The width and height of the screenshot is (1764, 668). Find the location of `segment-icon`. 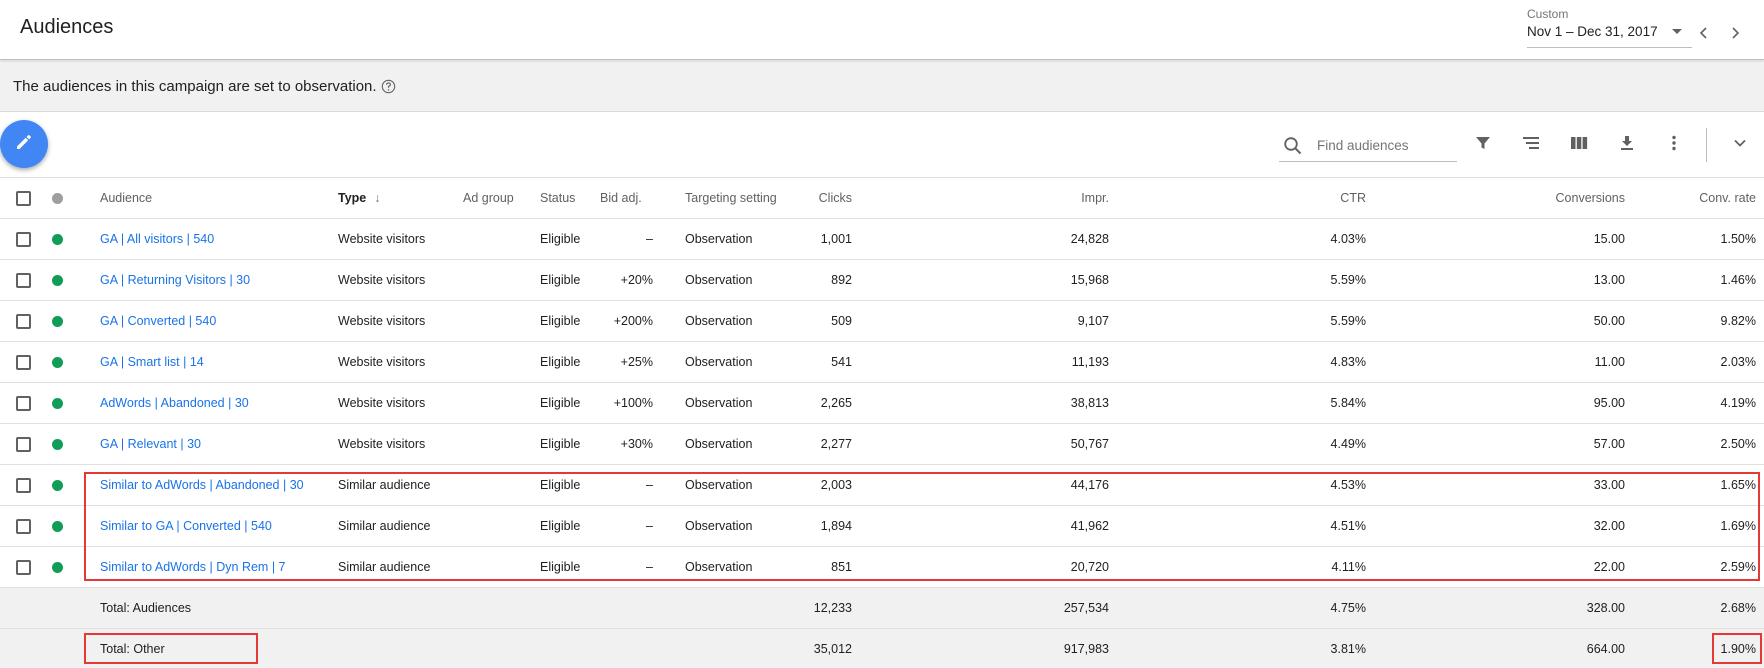

segment-icon is located at coordinates (1531, 145).